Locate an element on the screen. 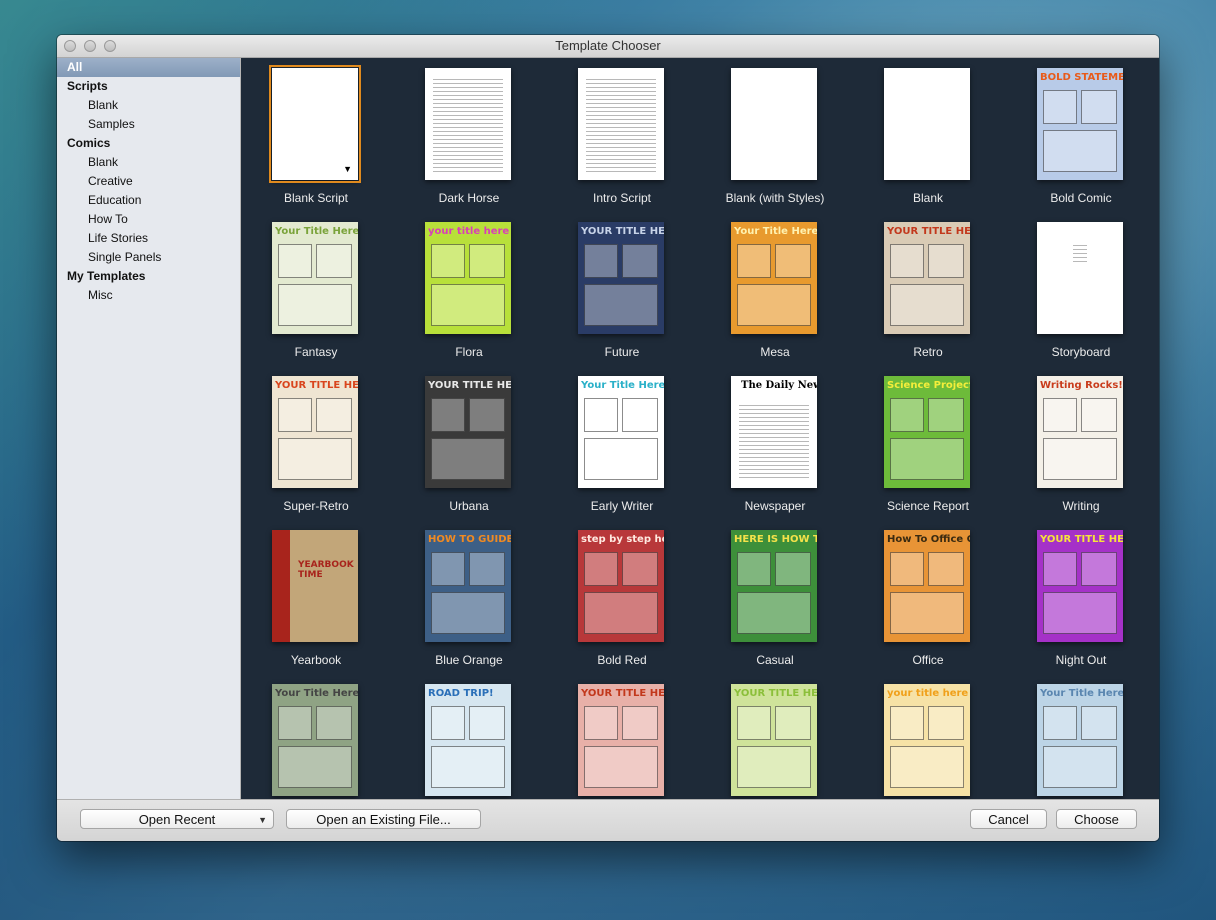 The height and width of the screenshot is (920, 1216). sidebar-item-misc: Misc is located at coordinates (148, 295).